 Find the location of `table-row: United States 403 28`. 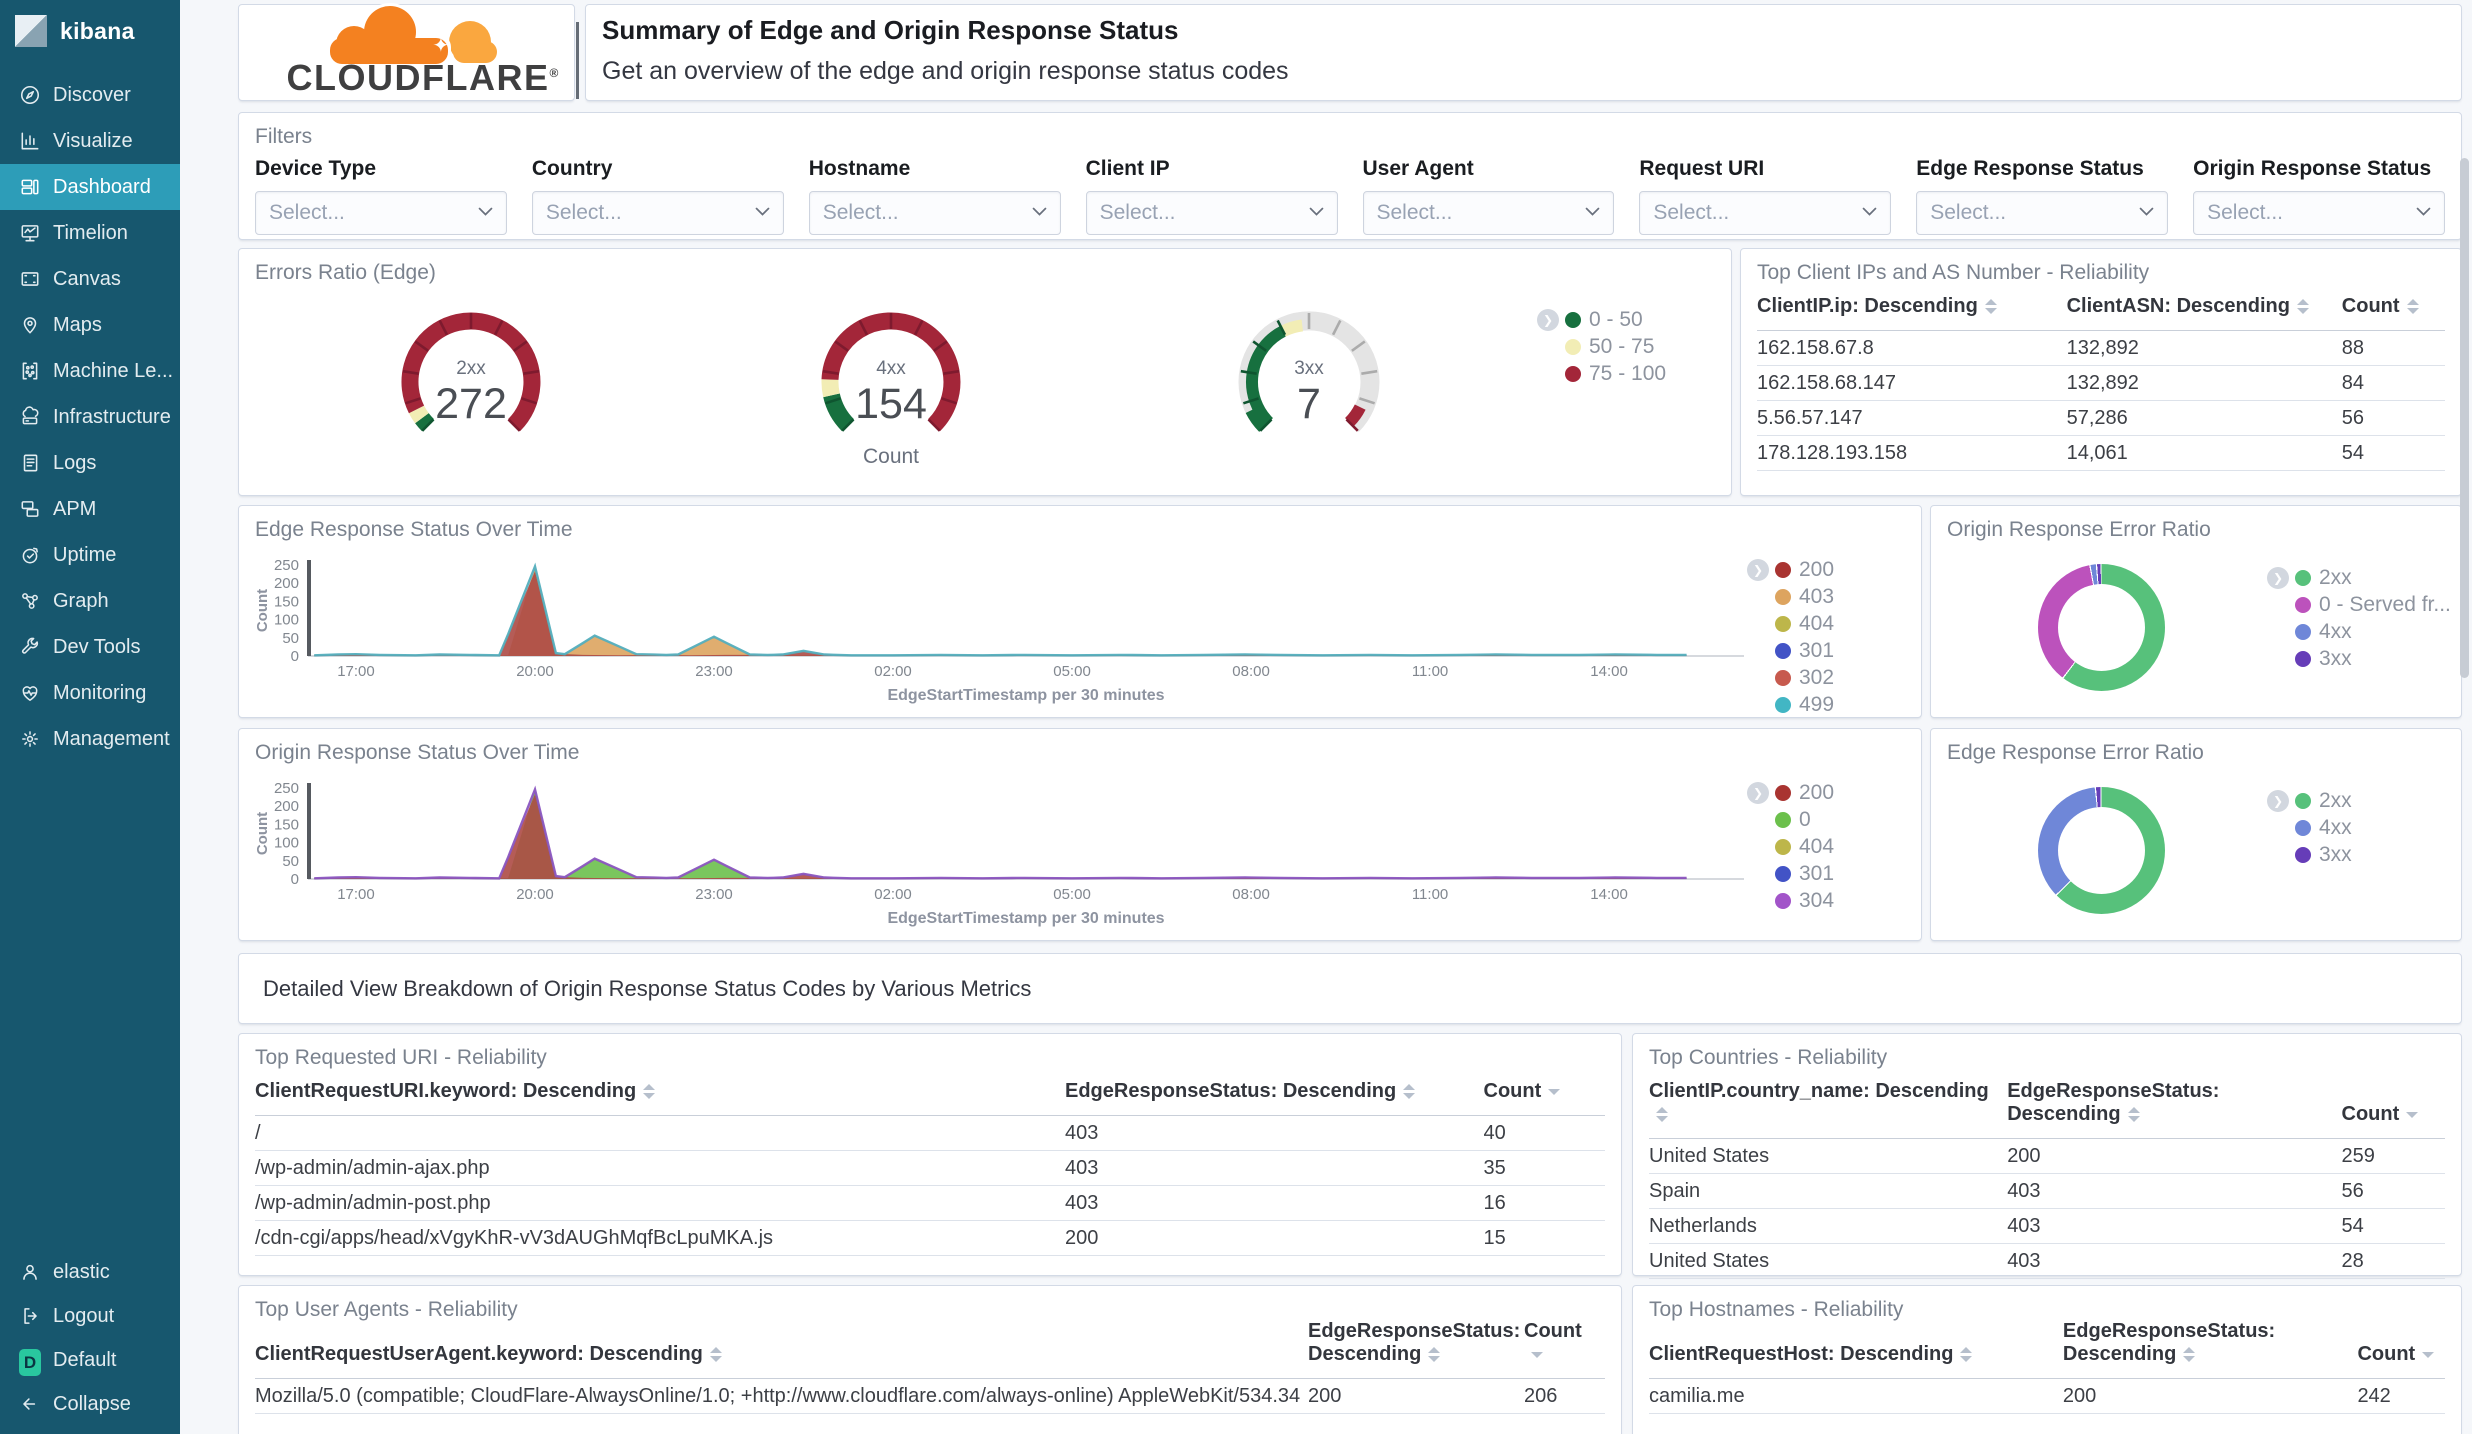

table-row: United States 403 28 is located at coordinates (2047, 1261).